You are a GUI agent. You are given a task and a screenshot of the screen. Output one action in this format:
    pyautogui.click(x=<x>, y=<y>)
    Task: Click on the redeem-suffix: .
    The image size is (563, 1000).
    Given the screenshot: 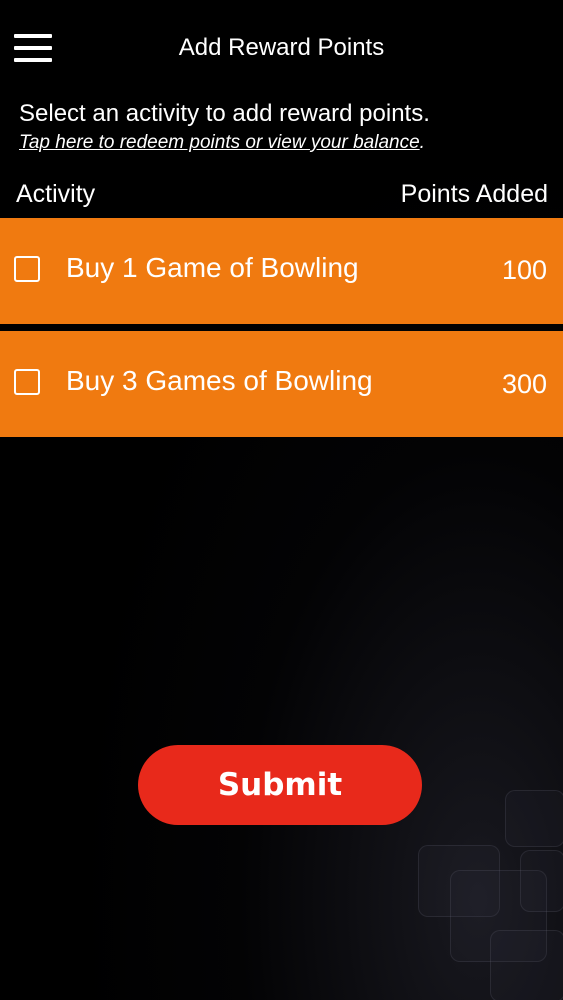 What is the action you would take?
    pyautogui.click(x=422, y=142)
    